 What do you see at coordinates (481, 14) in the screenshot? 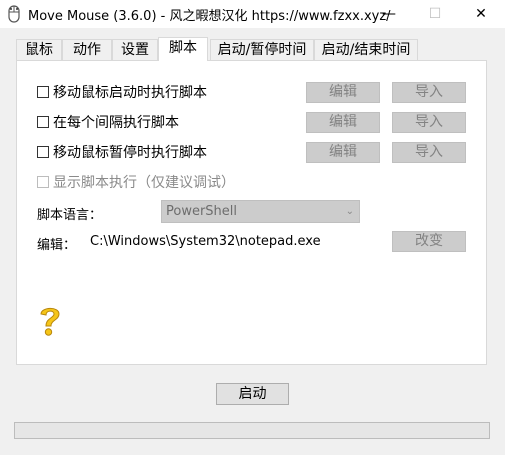
I see `close-button: ✕` at bounding box center [481, 14].